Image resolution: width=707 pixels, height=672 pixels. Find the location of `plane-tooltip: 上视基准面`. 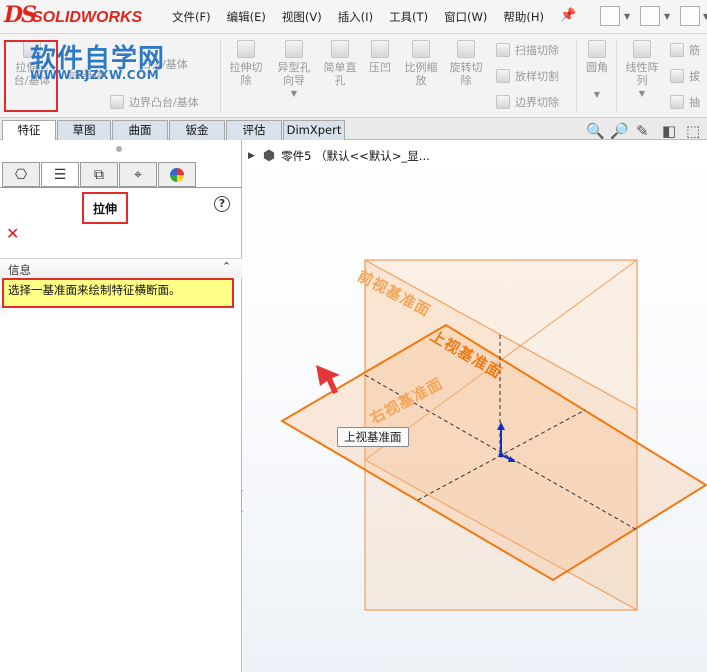

plane-tooltip: 上视基准面 is located at coordinates (373, 437).